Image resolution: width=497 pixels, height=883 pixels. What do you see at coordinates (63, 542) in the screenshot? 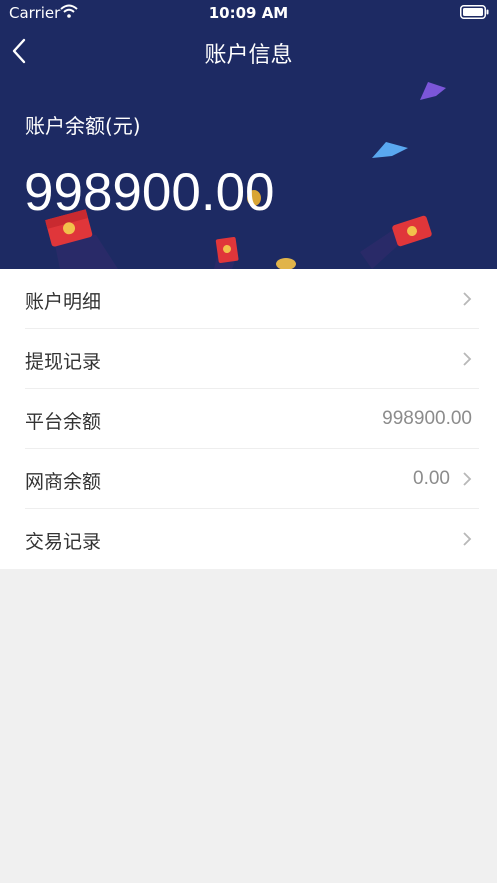
I see `menu-item-label: 交易记录` at bounding box center [63, 542].